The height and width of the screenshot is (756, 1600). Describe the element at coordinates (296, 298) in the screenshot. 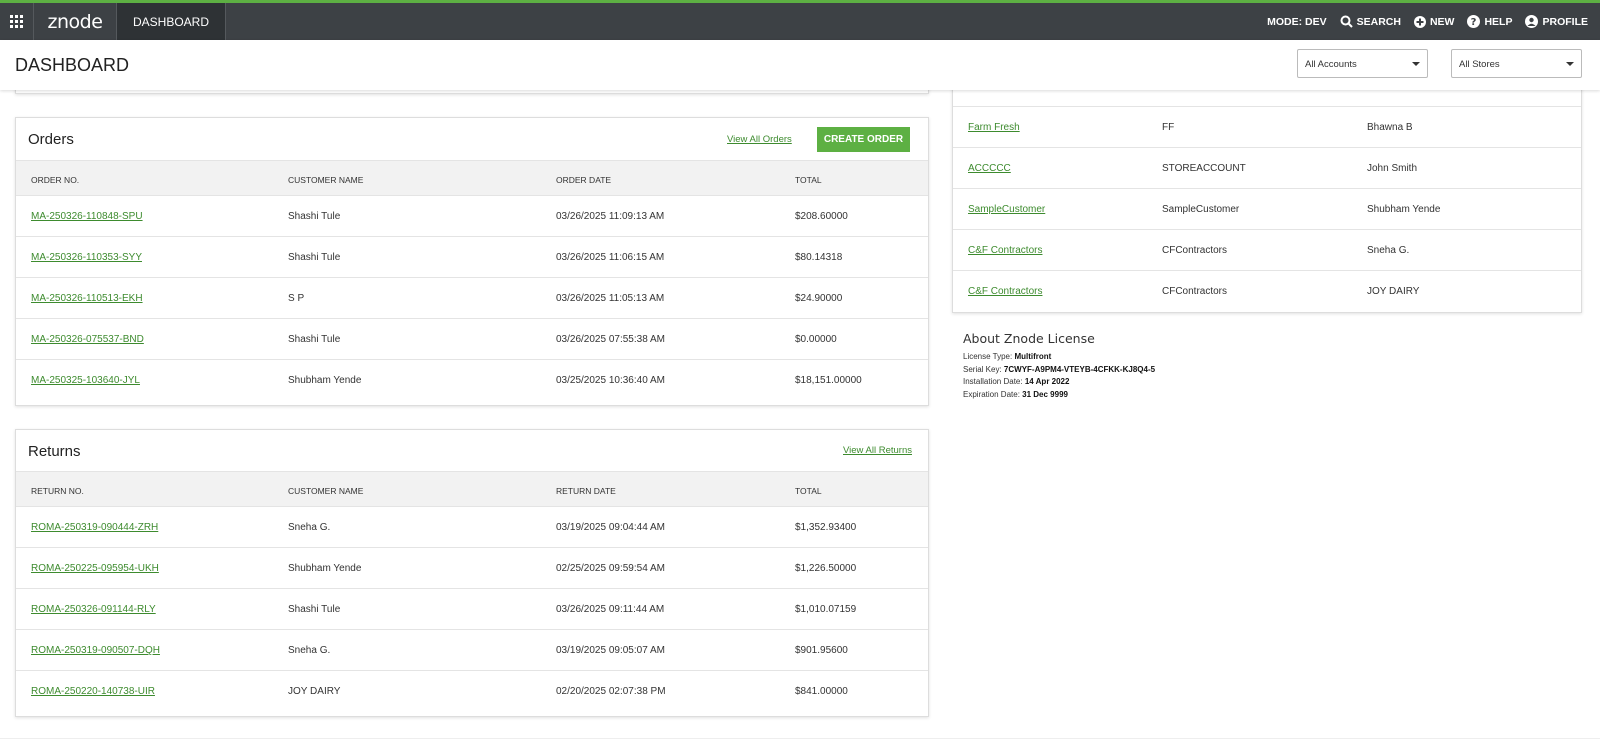

I see `customer-name: S P` at that location.